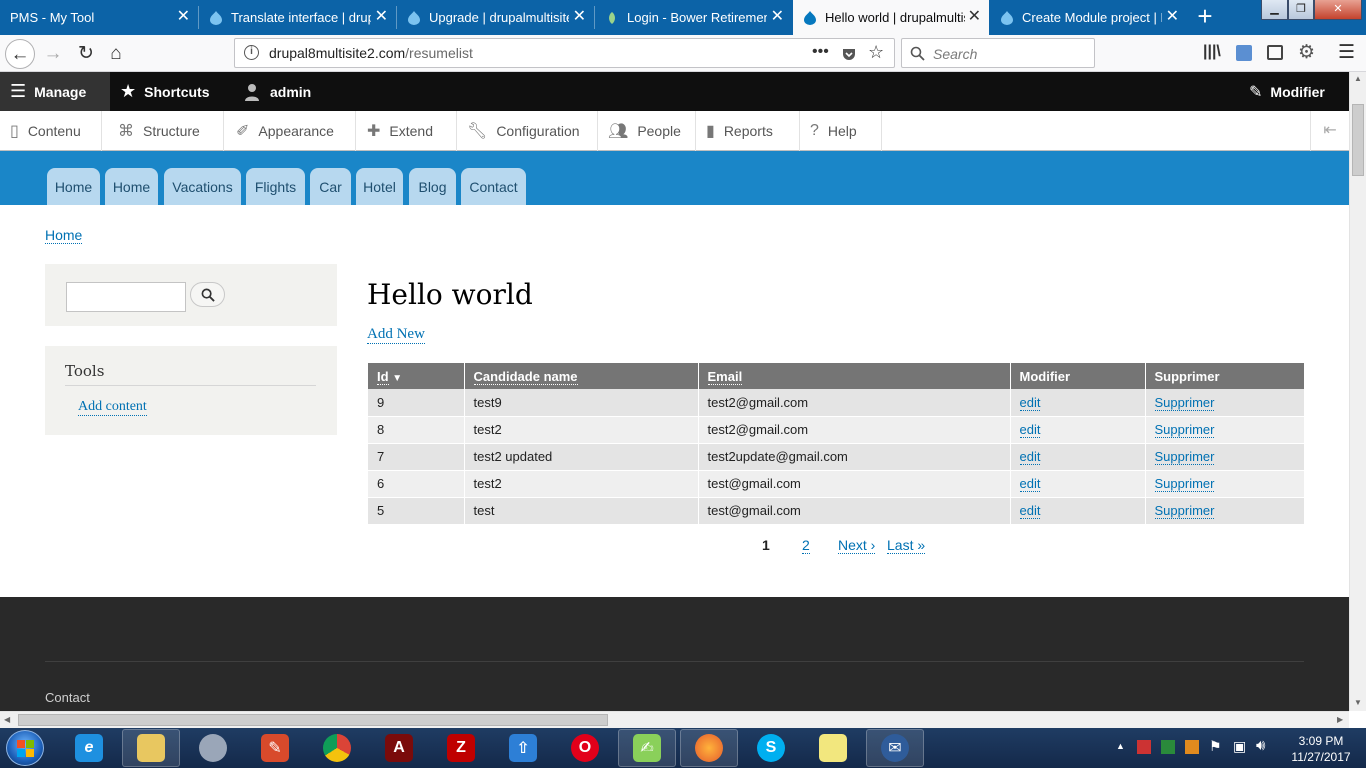 This screenshot has height=768, width=1366. Describe the element at coordinates (857, 545) in the screenshot. I see `pager-next: Next ›` at that location.